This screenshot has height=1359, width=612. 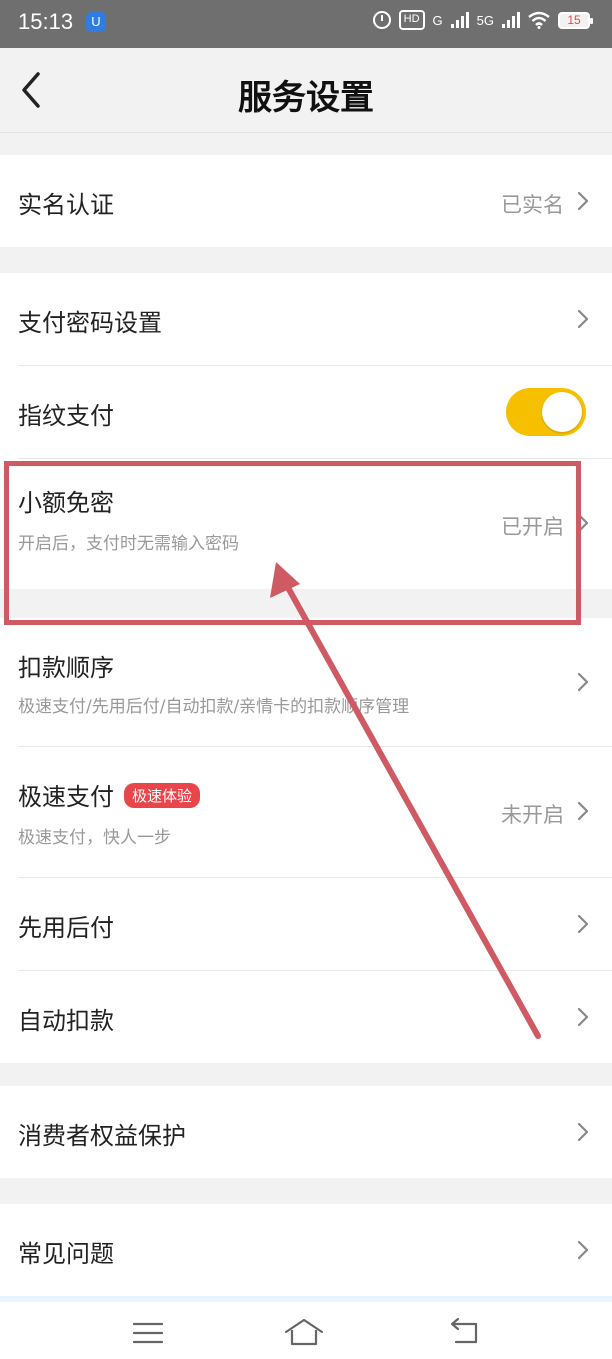 What do you see at coordinates (532, 815) in the screenshot?
I see `fastpay-value: 未开启` at bounding box center [532, 815].